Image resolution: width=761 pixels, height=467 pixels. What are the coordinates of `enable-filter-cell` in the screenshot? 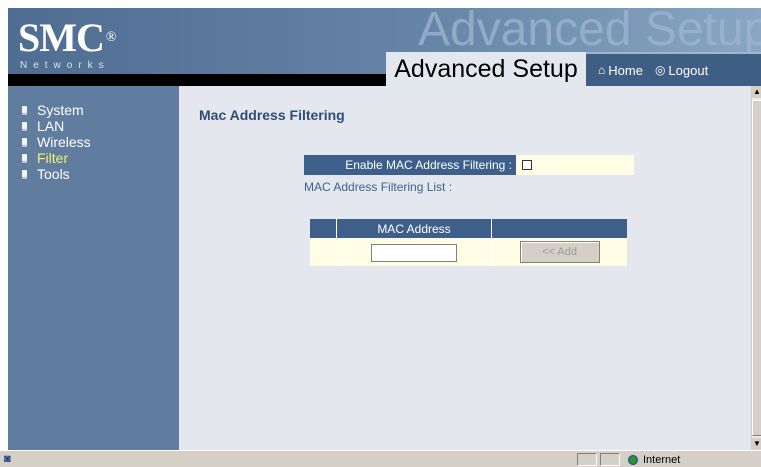 It's located at (575, 165).